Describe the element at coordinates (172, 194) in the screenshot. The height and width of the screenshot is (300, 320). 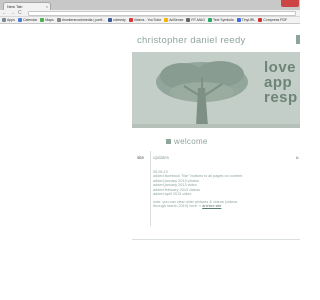
I see `update-item: added april 2013 video` at that location.